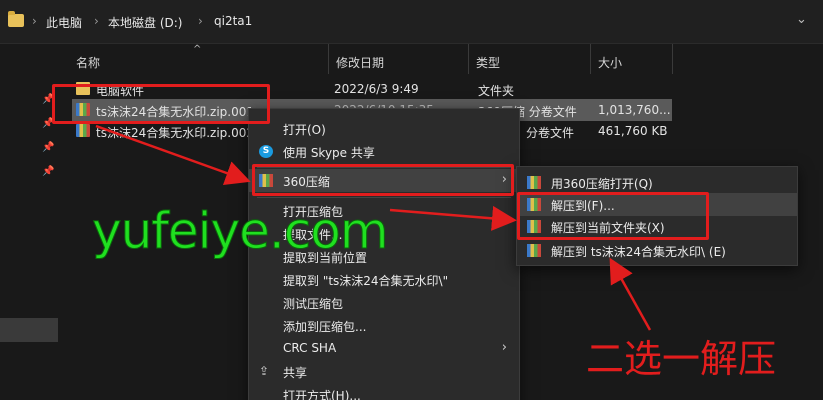 The height and width of the screenshot is (400, 823). Describe the element at coordinates (453, 218) in the screenshot. I see `arrow-to-extract` at that location.